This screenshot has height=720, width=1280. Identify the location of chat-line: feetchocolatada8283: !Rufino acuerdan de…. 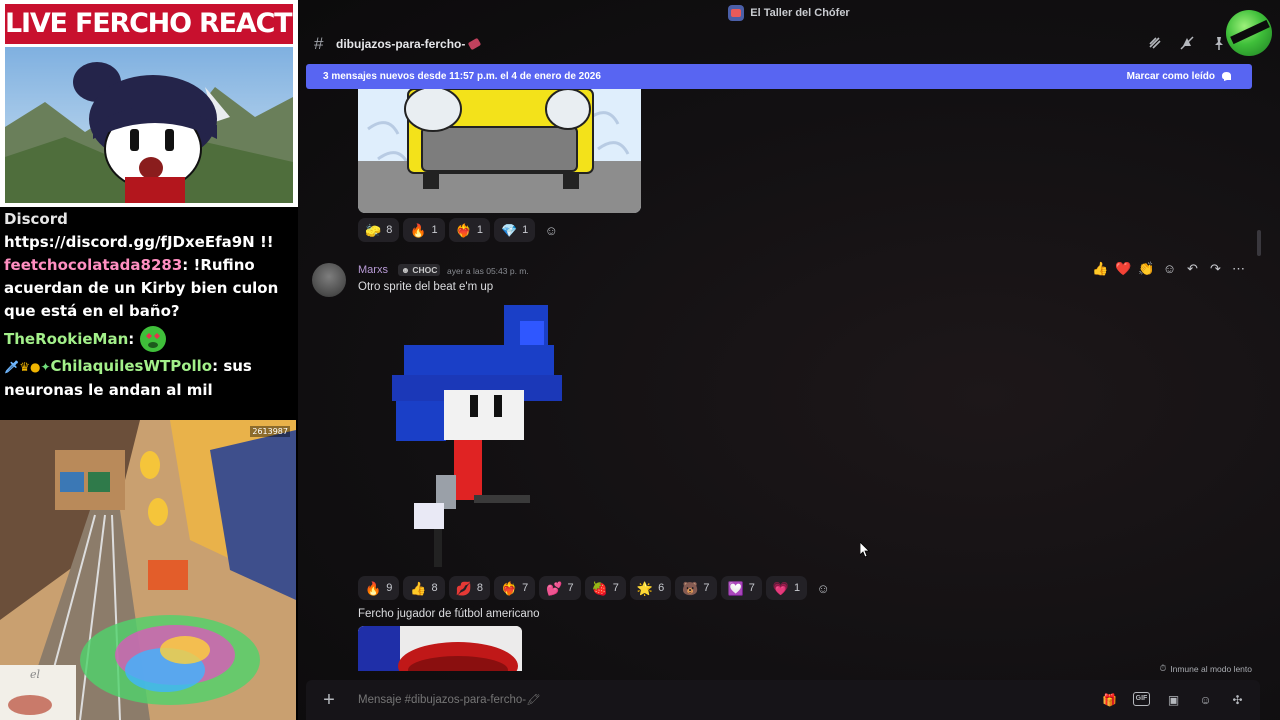
(149, 288).